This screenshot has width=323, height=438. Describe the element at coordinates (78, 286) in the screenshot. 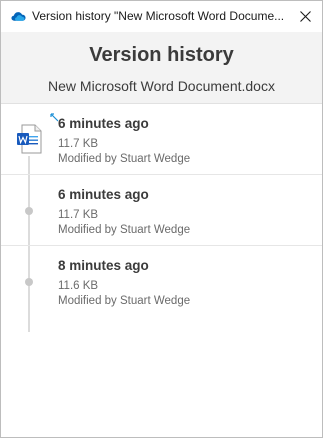

I see `version-size: 11.6 KB` at that location.